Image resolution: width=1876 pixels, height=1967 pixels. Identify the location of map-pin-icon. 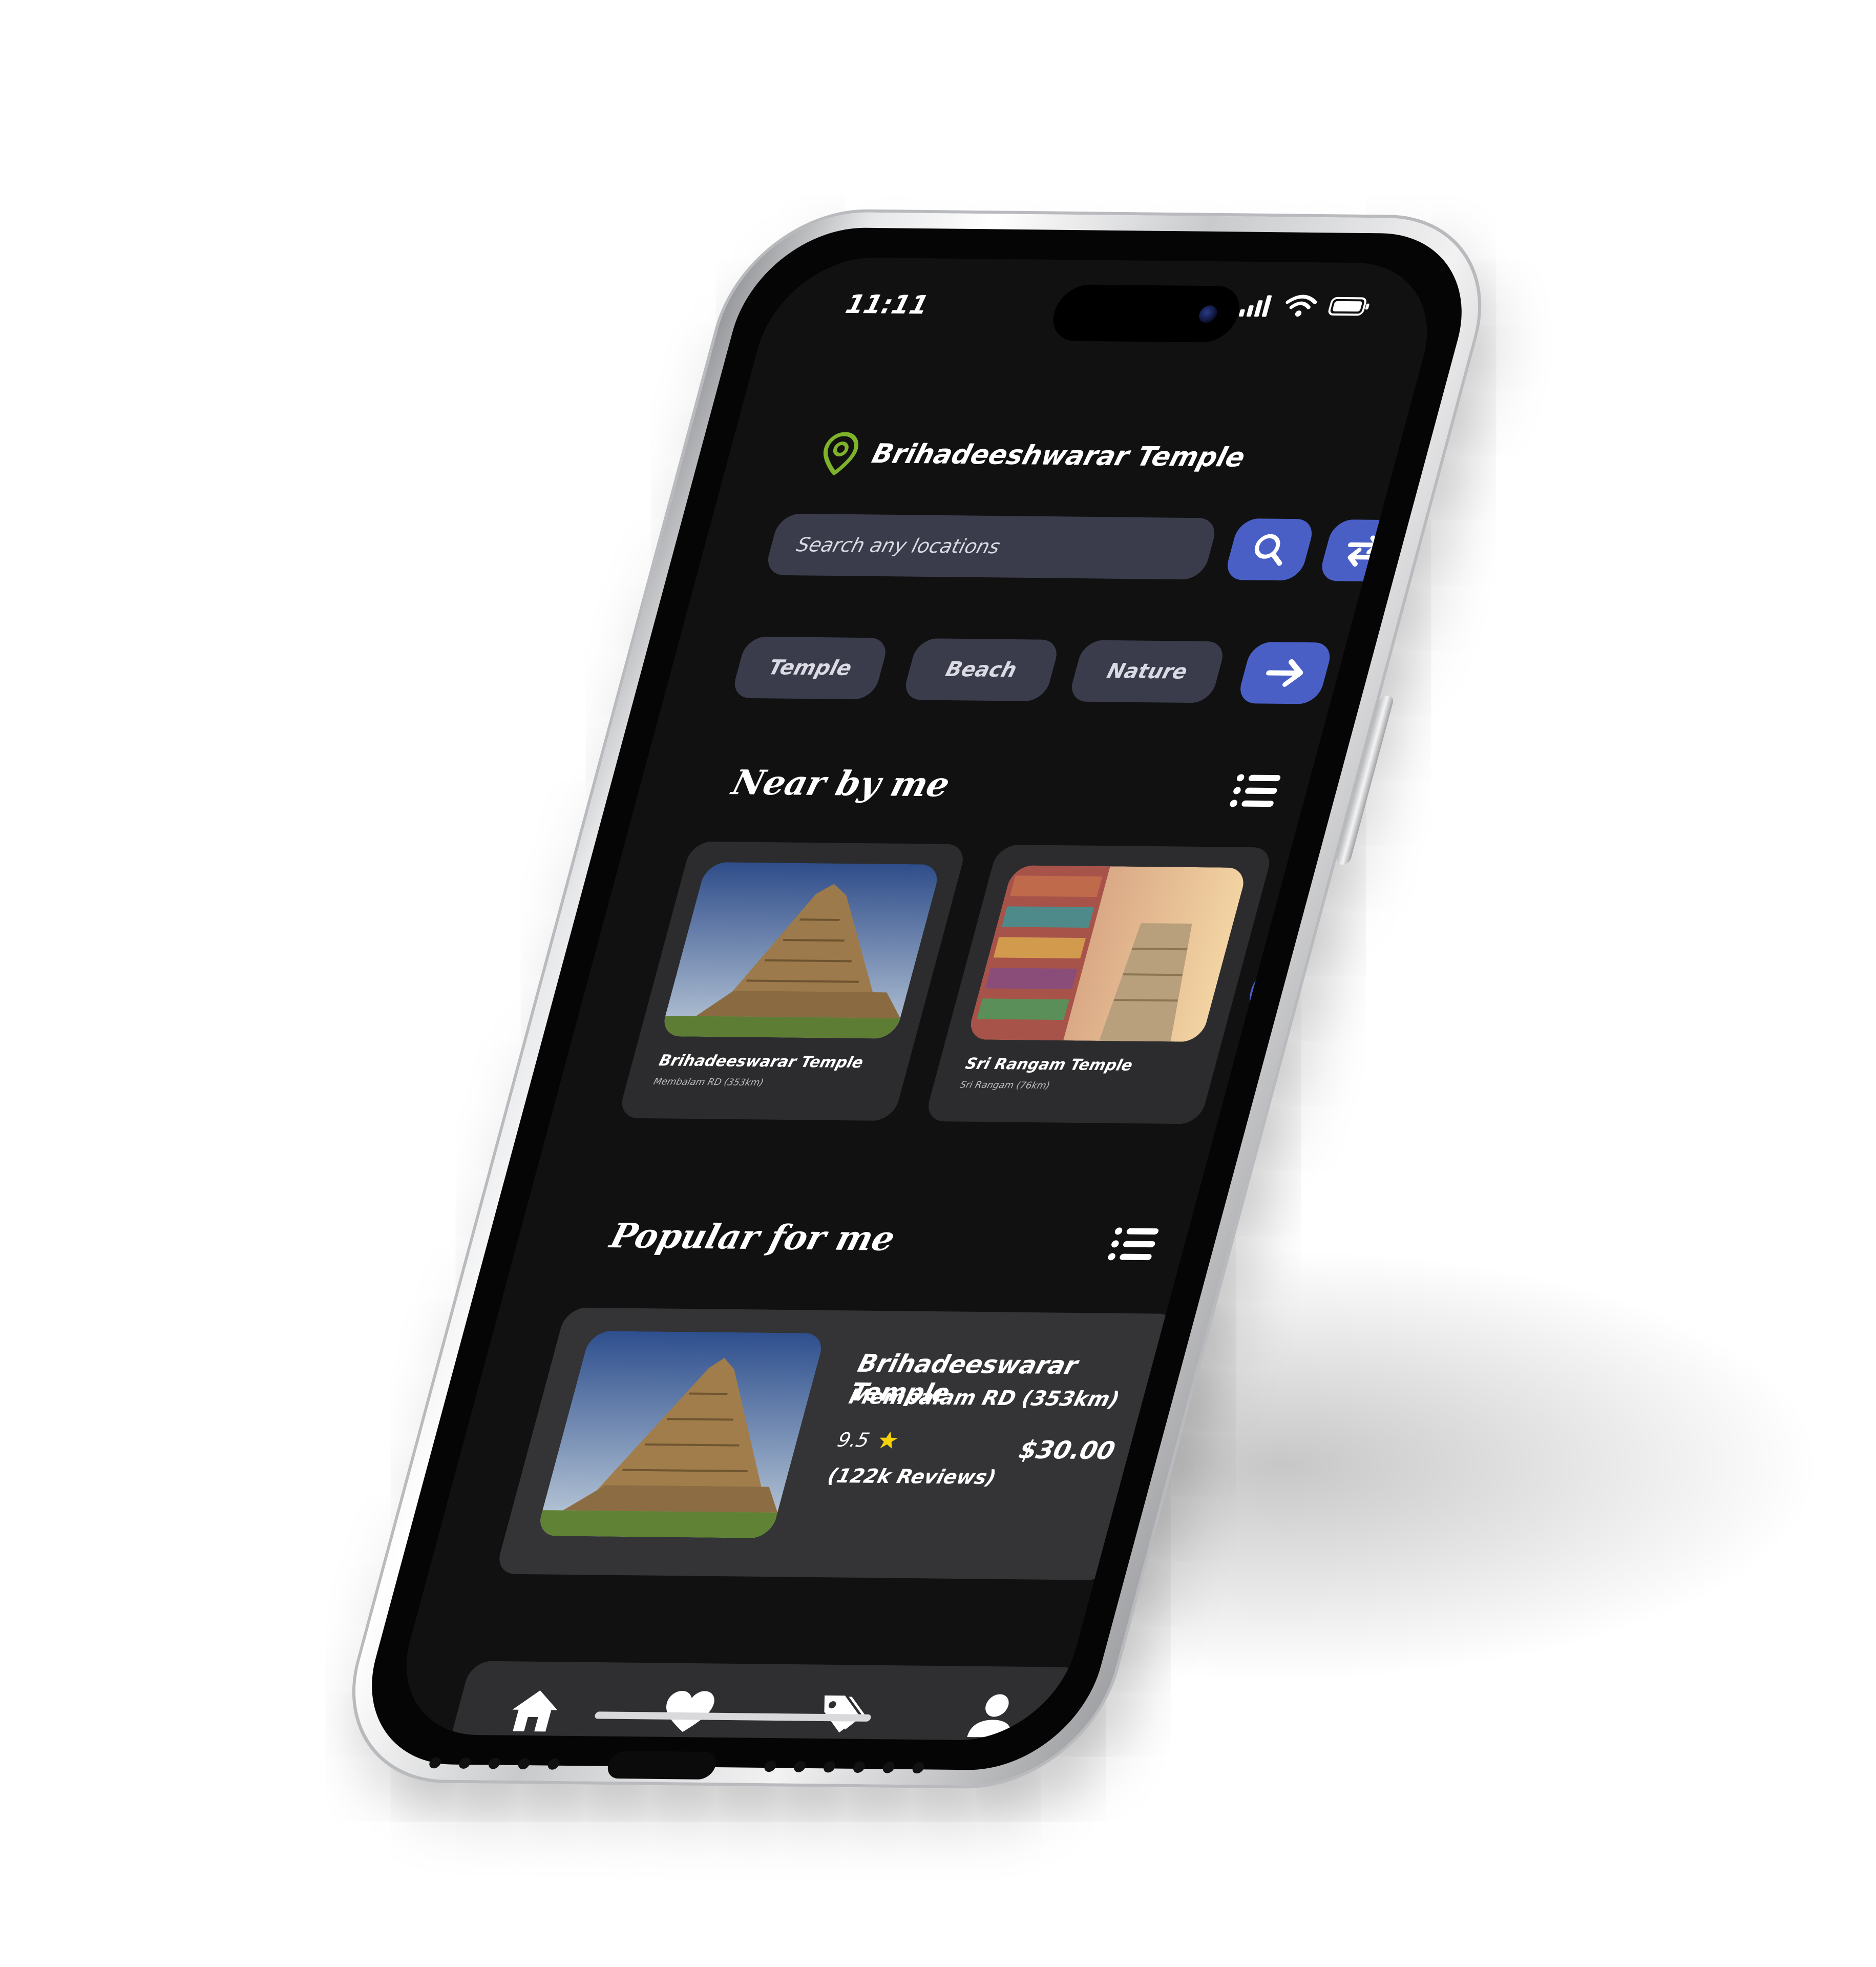
(841, 453).